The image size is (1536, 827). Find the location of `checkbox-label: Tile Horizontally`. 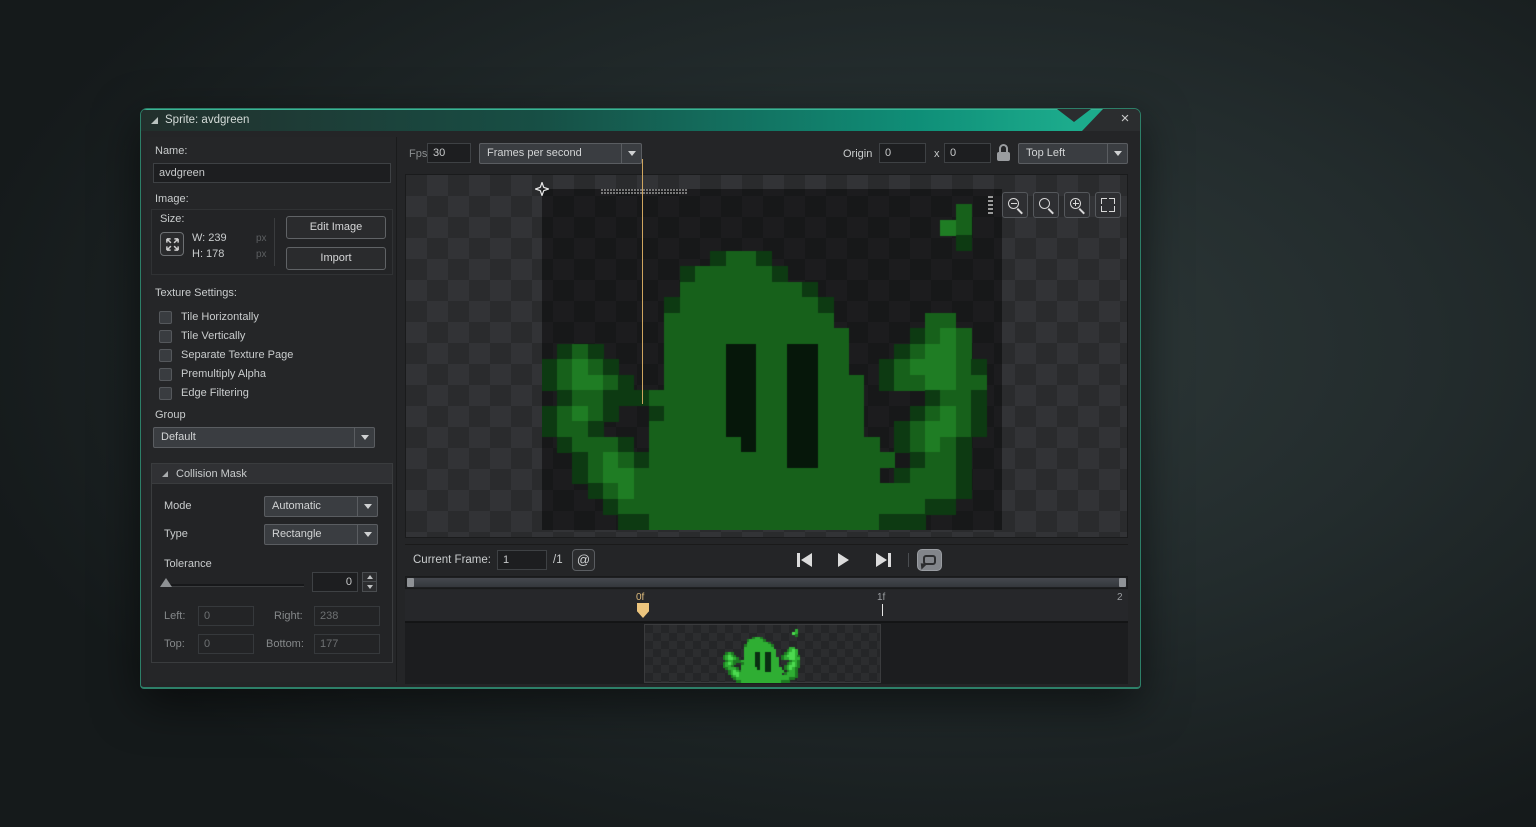

checkbox-label: Tile Horizontally is located at coordinates (220, 317).